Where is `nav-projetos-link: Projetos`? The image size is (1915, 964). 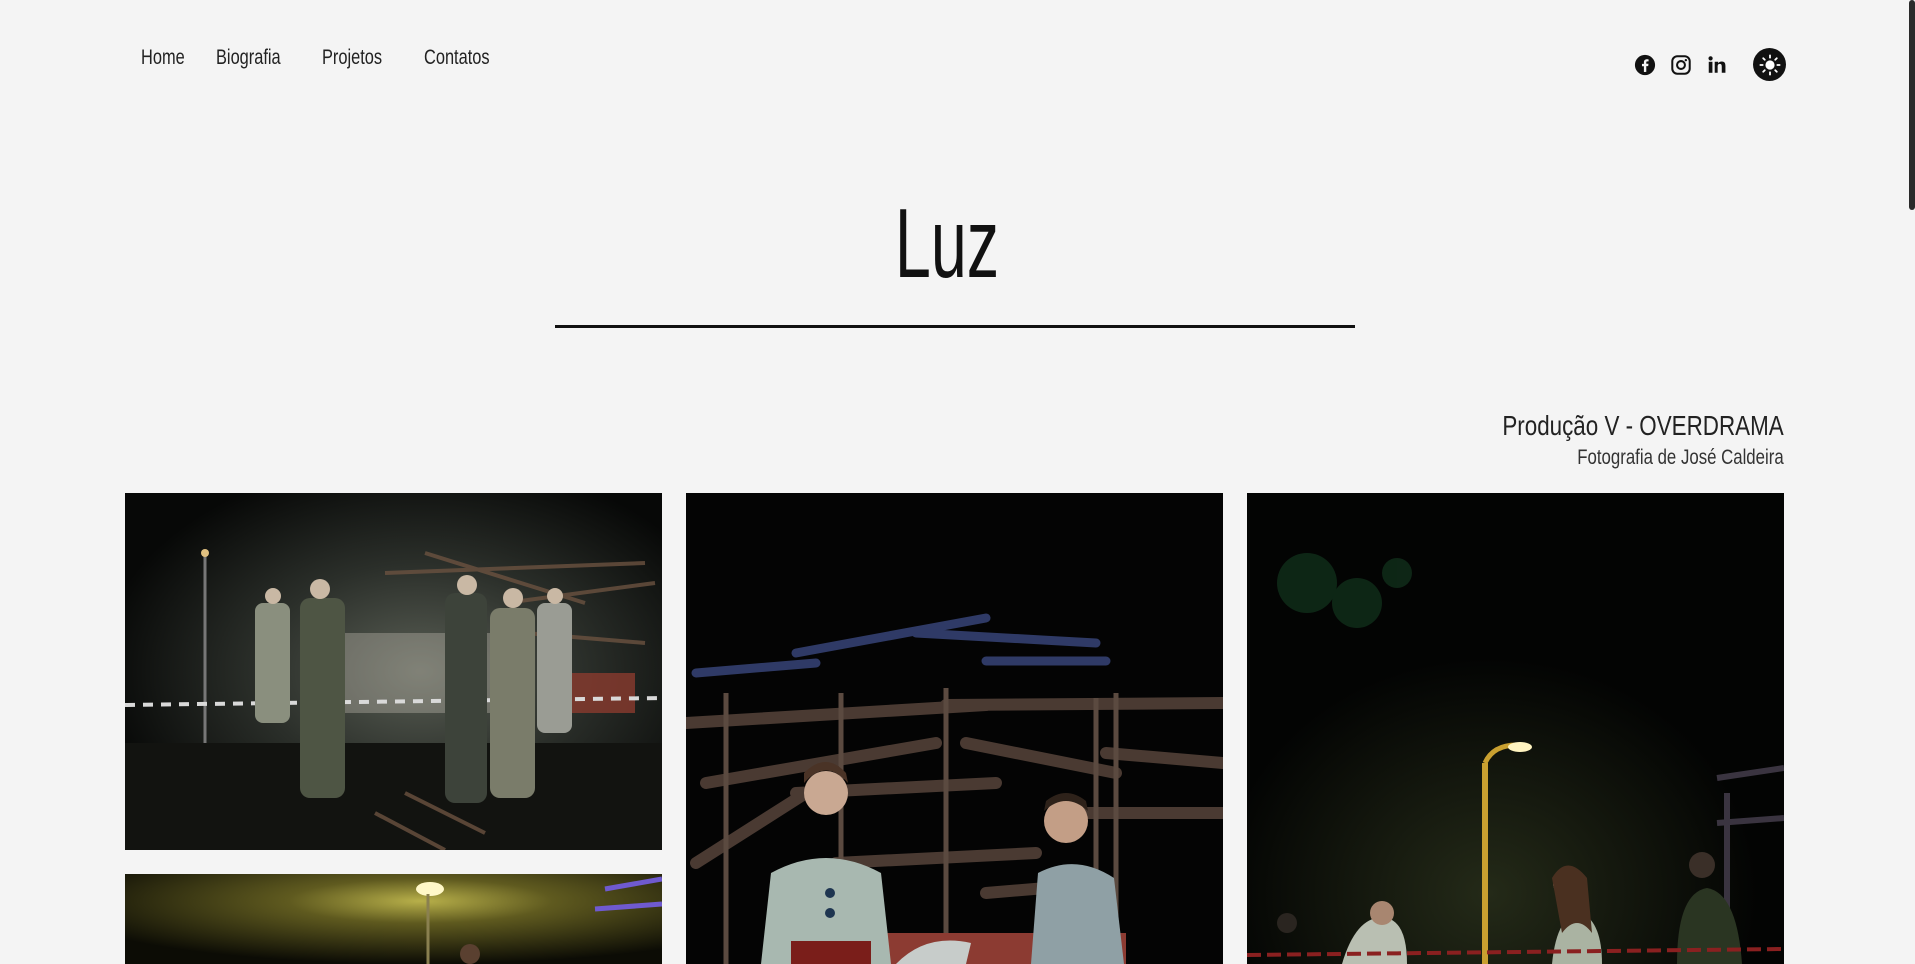
nav-projetos-link: Projetos is located at coordinates (362, 58).